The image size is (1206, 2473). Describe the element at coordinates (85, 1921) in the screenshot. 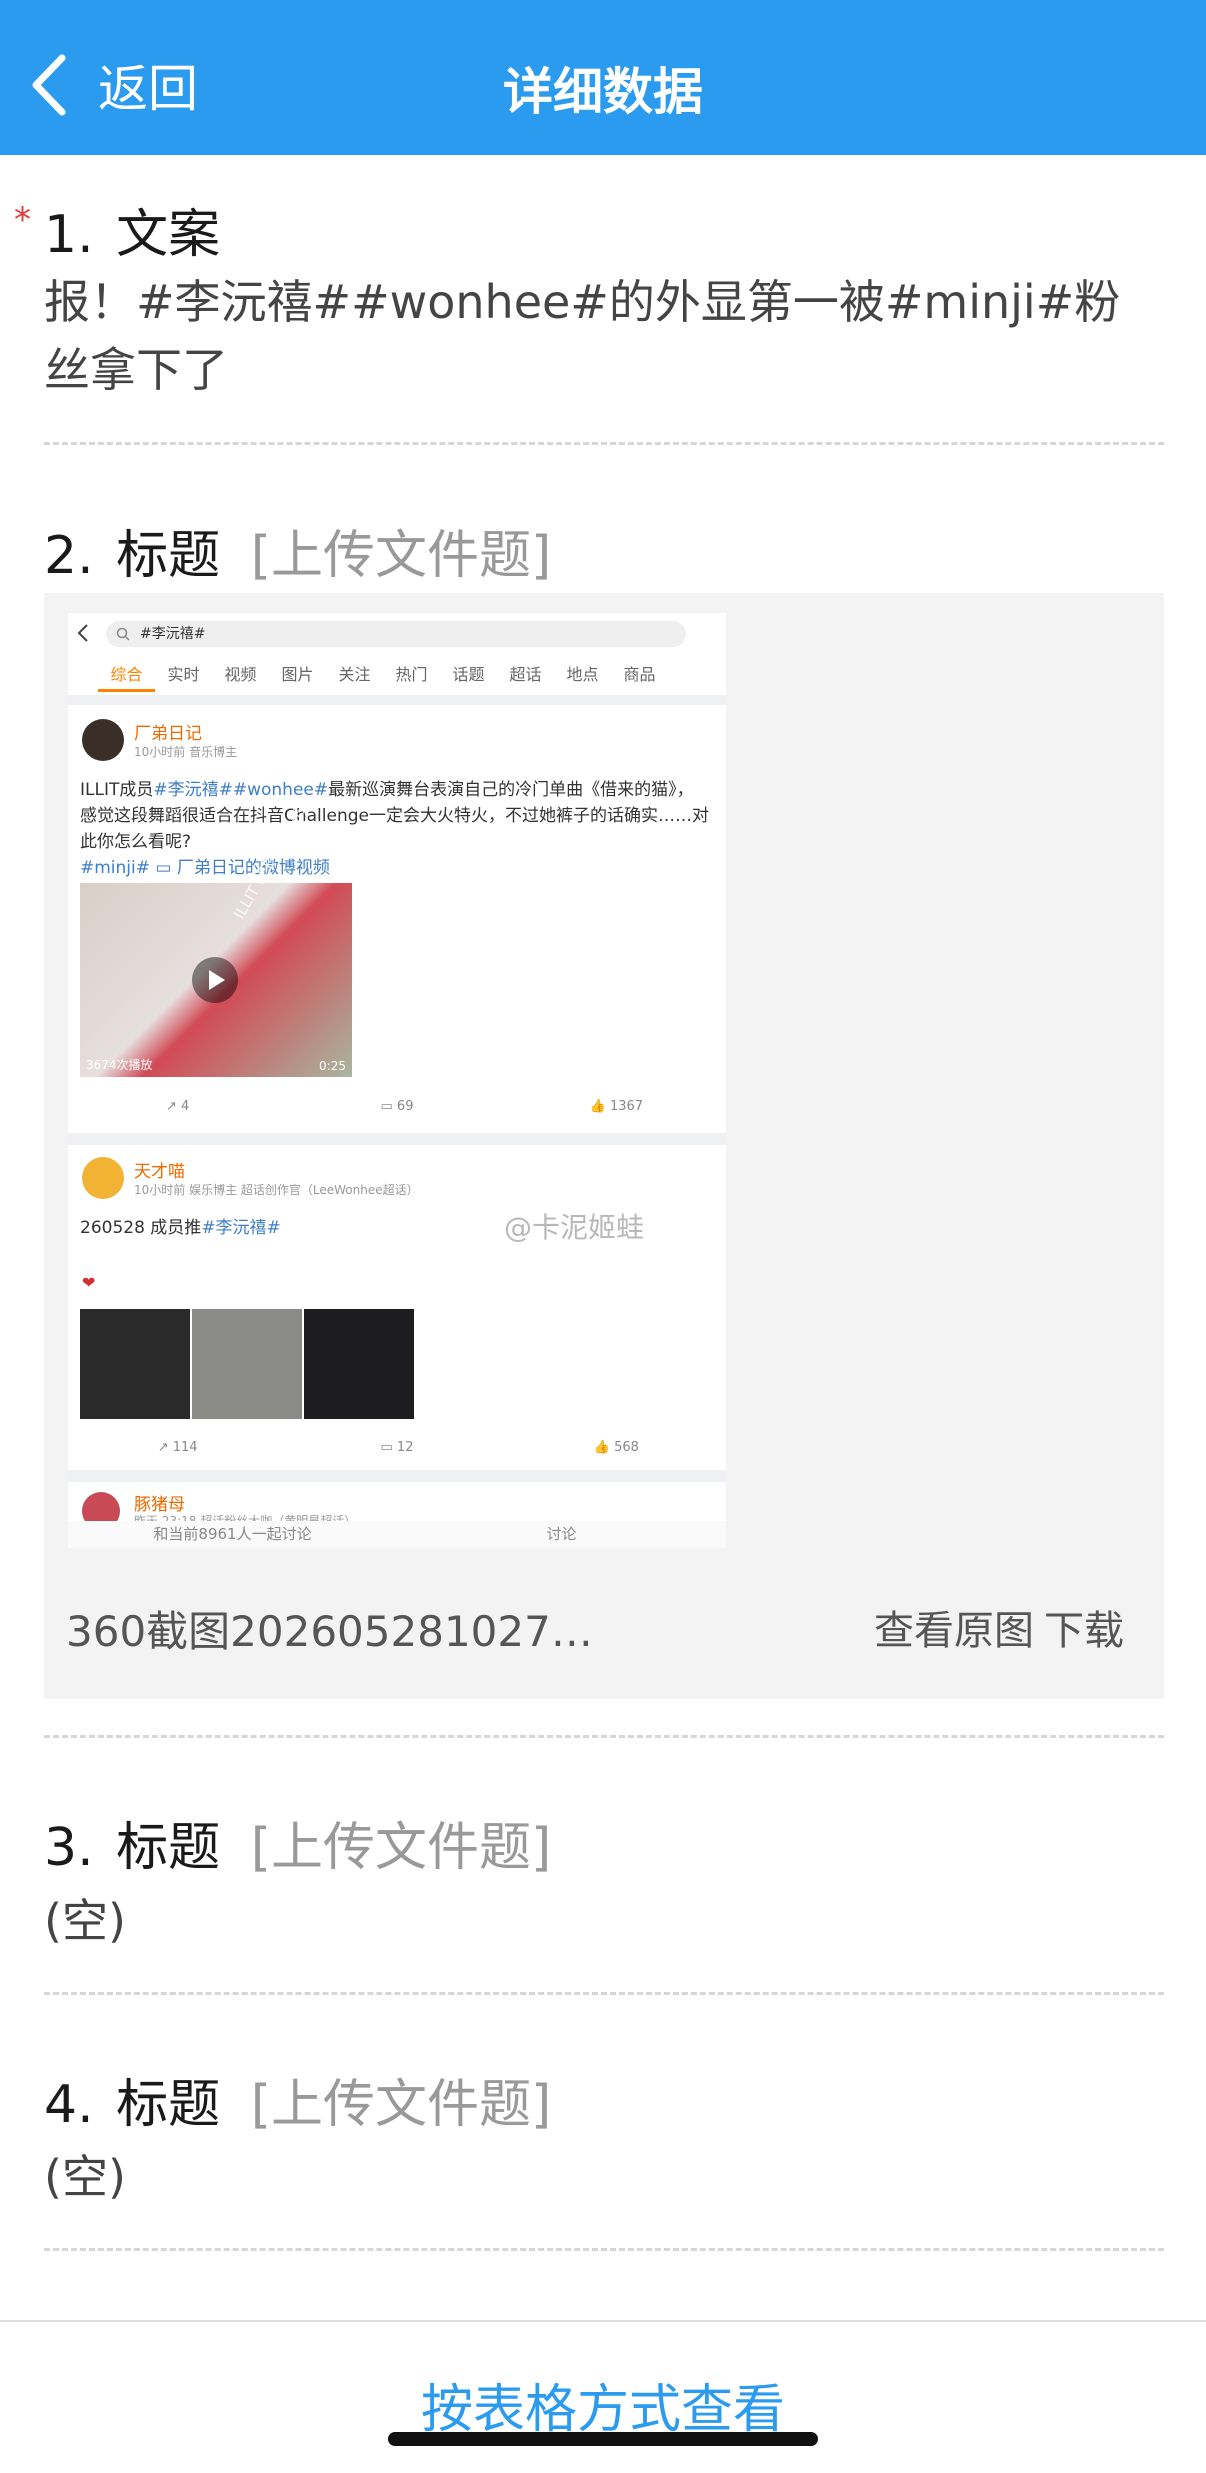

I see `question-3-answer: (空)` at that location.